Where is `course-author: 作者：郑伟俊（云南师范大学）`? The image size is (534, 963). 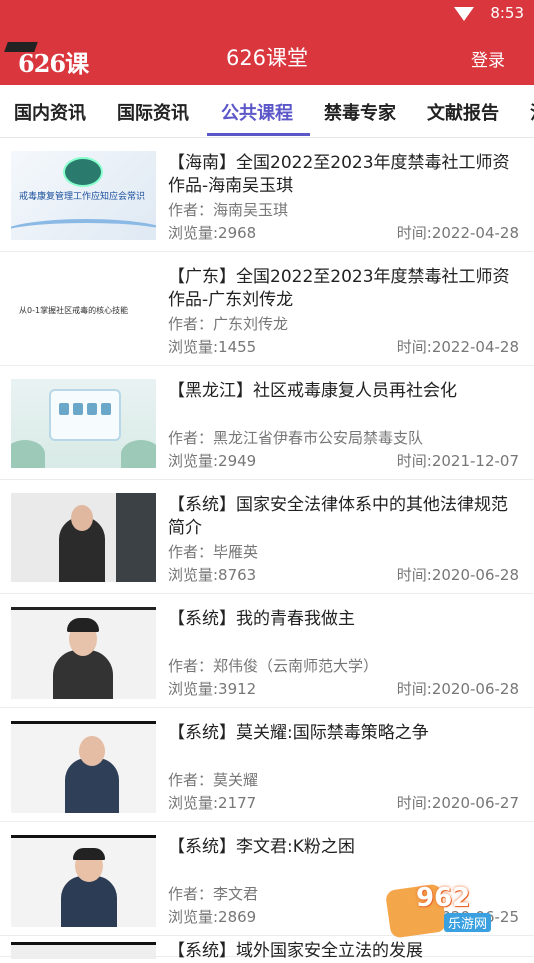 course-author: 作者：郑伟俊（云南师范大学） is located at coordinates (273, 666).